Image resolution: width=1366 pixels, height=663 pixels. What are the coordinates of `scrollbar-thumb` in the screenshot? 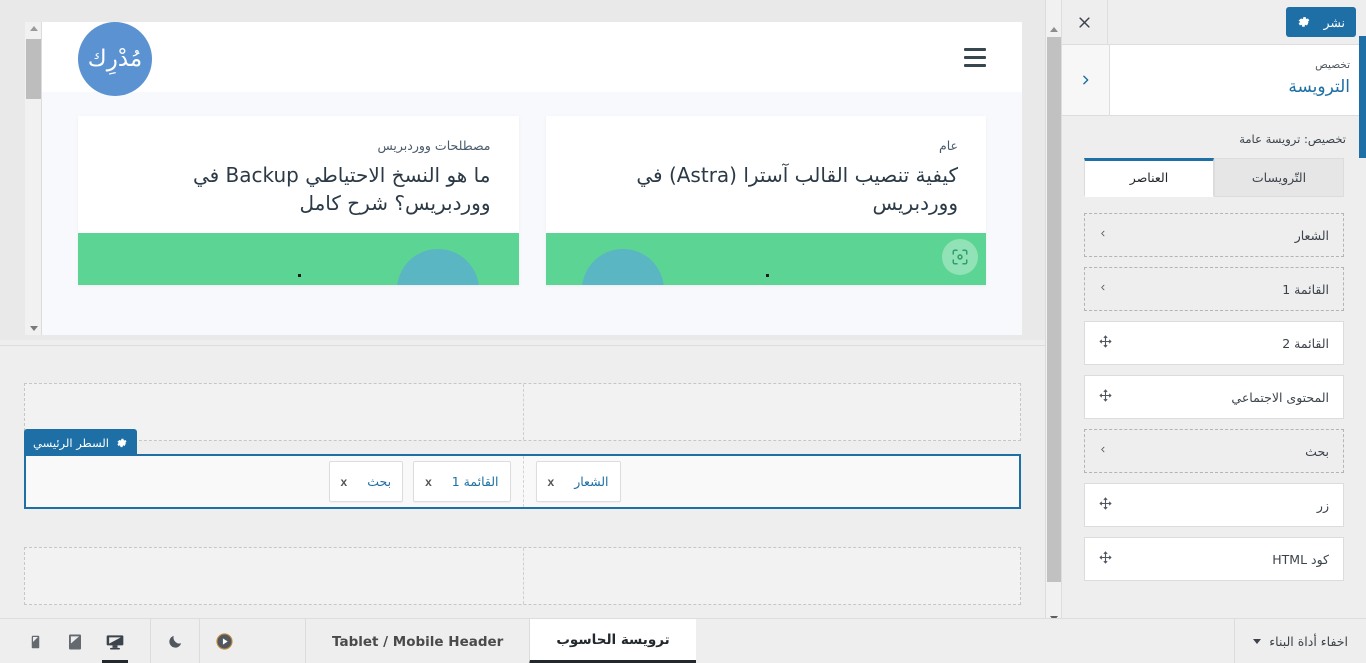 It's located at (33, 69).